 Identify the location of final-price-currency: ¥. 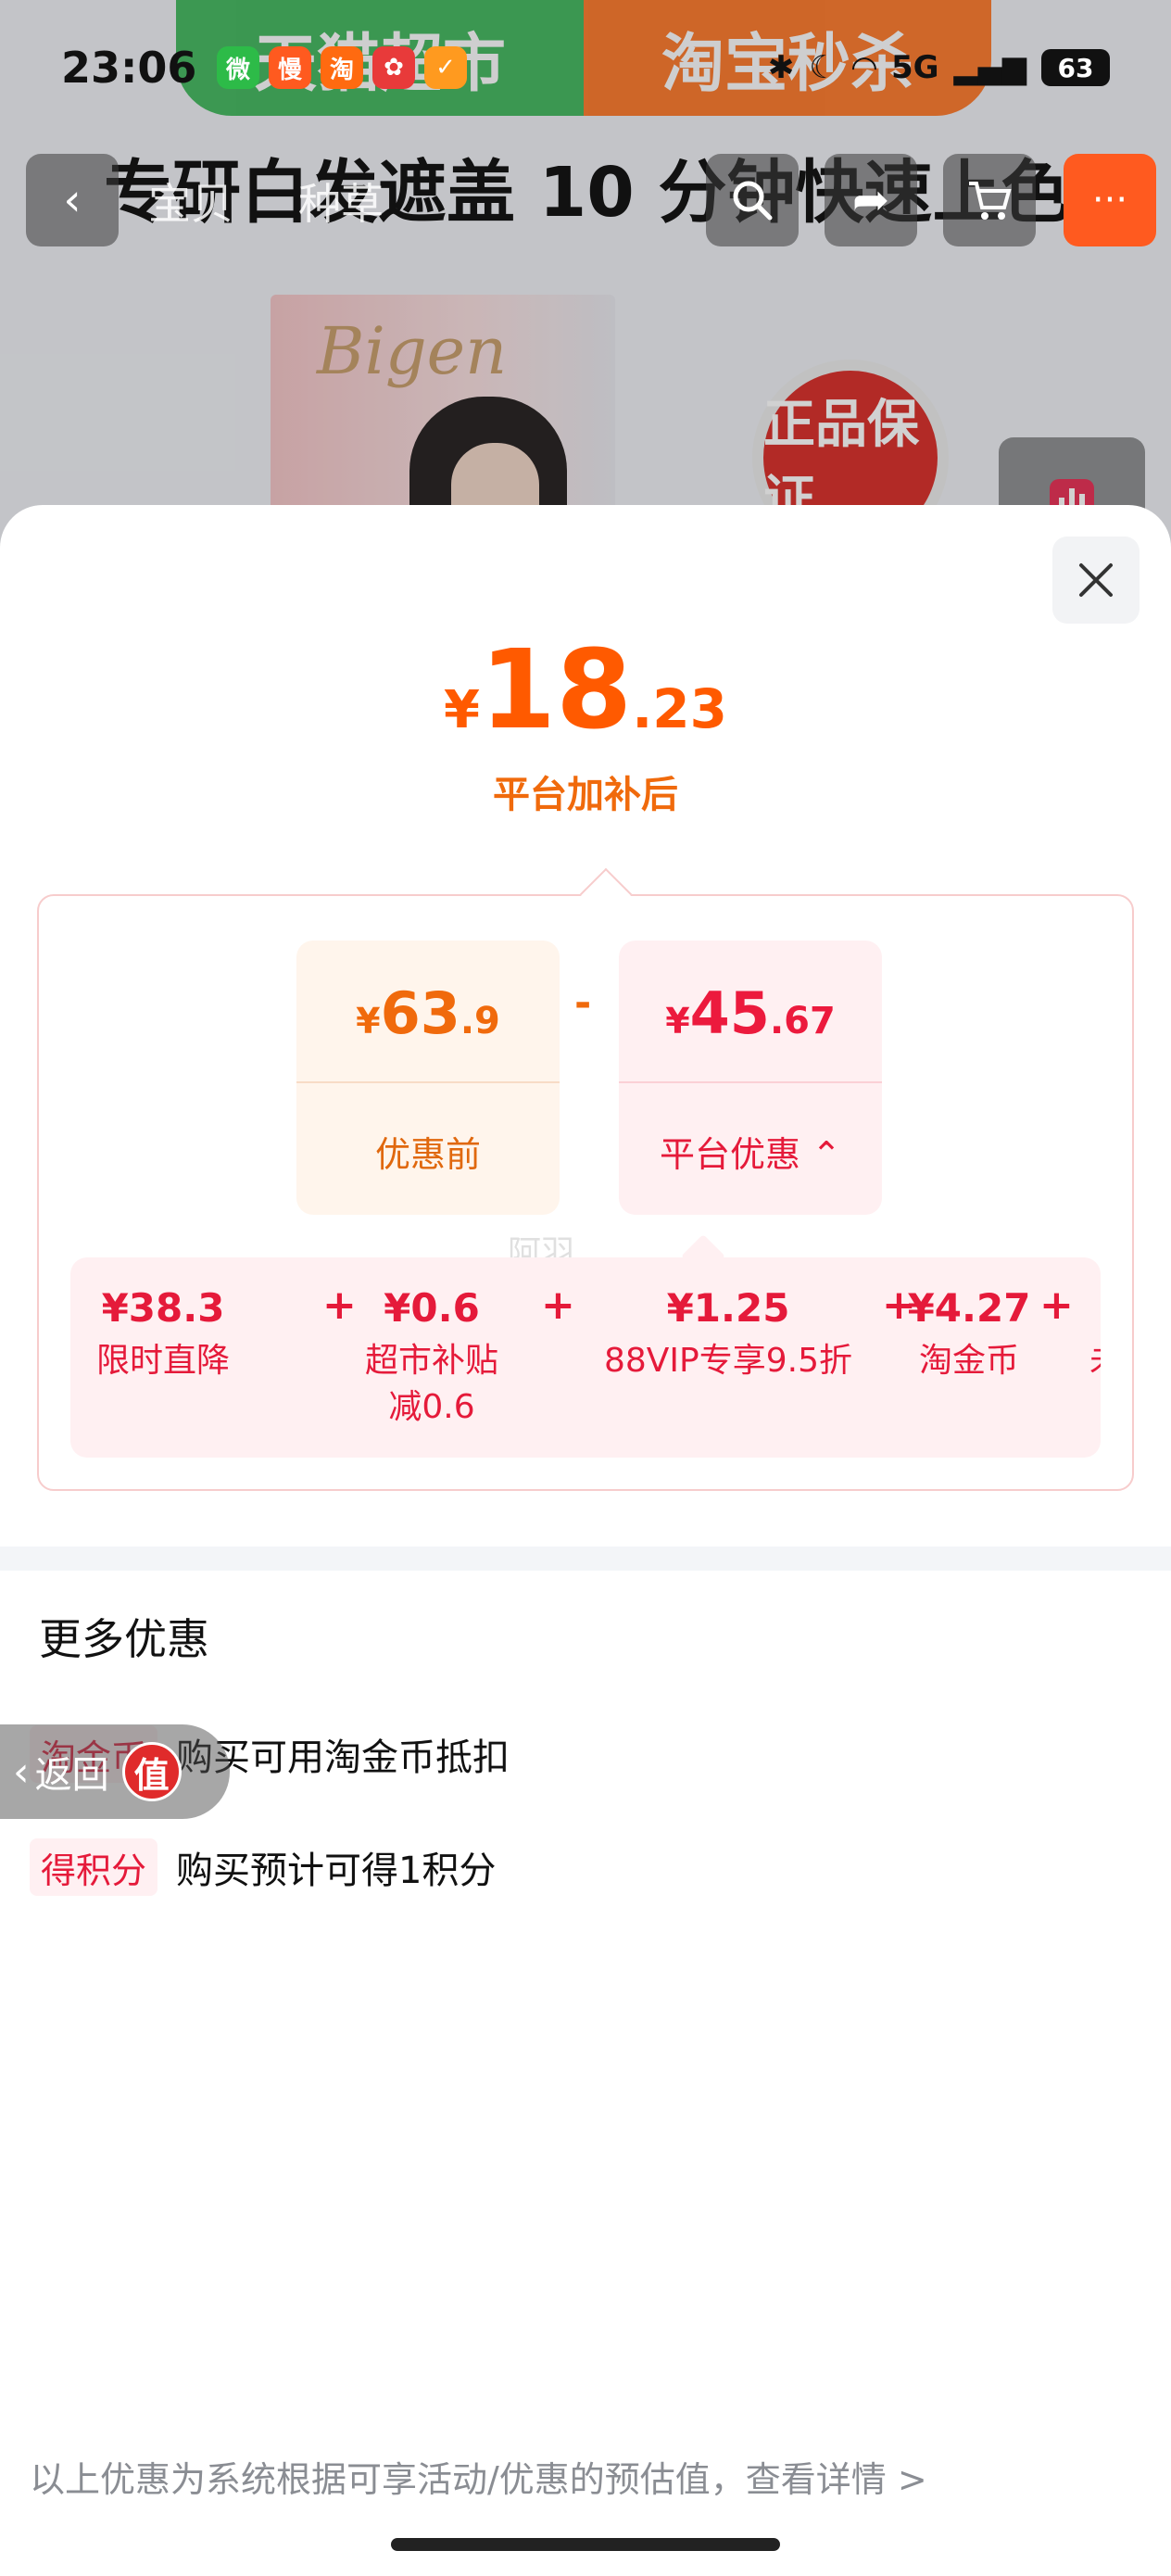
(462, 710).